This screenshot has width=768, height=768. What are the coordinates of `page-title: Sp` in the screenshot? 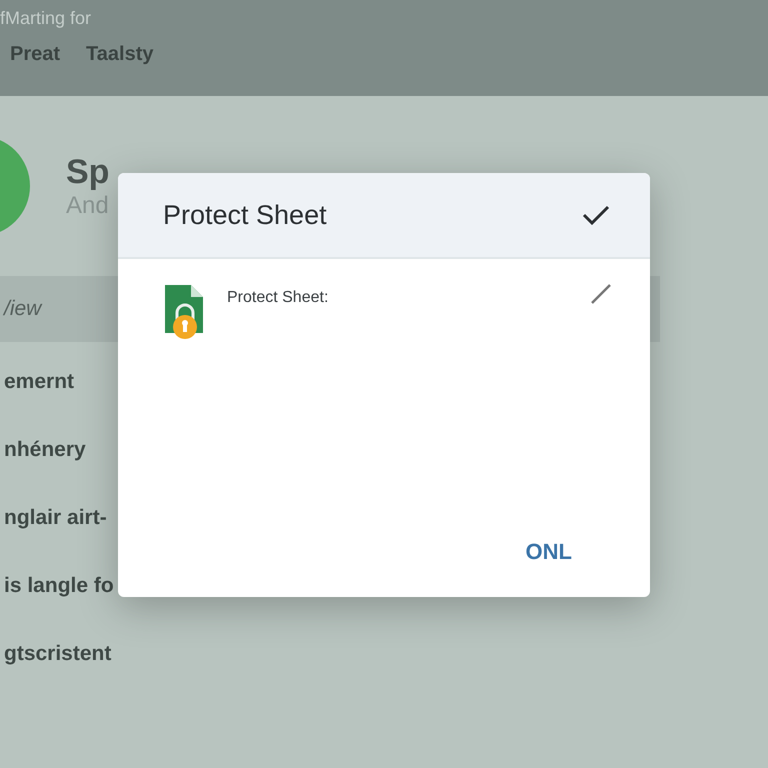 It's located at (88, 172).